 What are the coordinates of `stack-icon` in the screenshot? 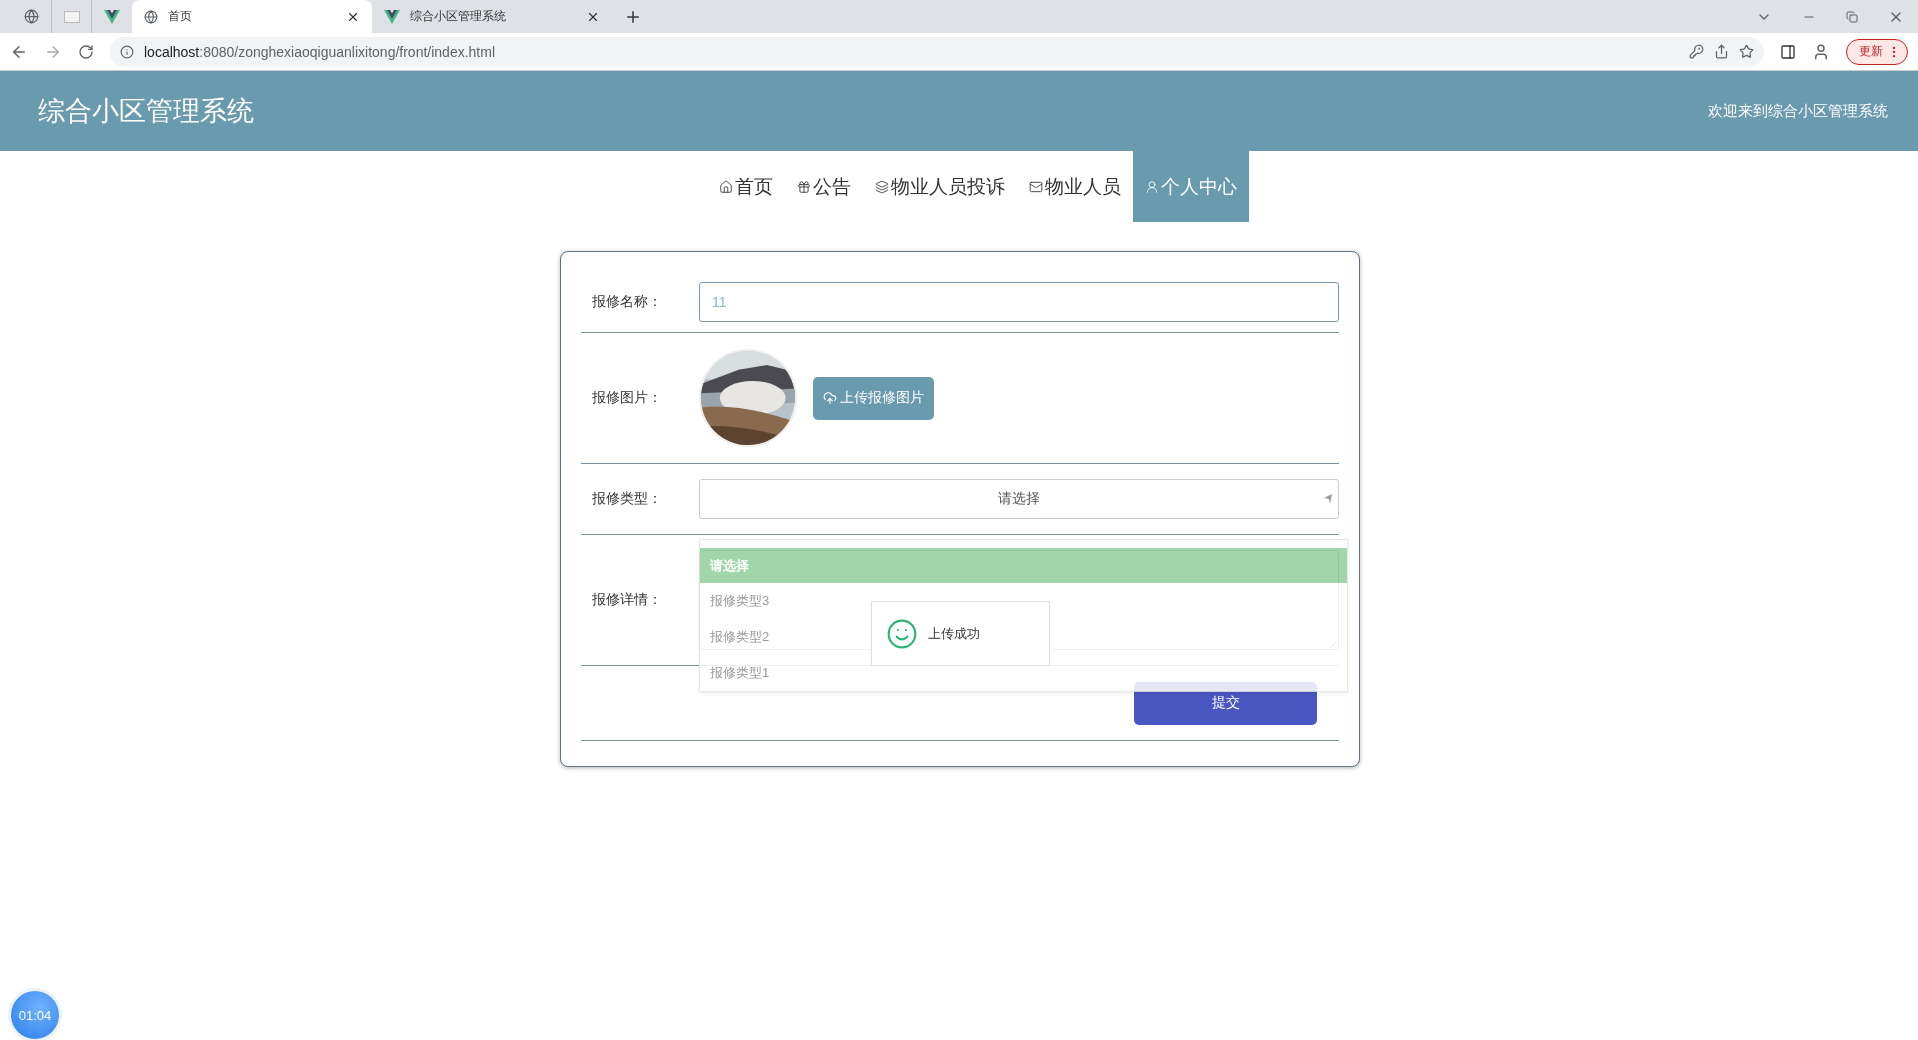 It's located at (882, 186).